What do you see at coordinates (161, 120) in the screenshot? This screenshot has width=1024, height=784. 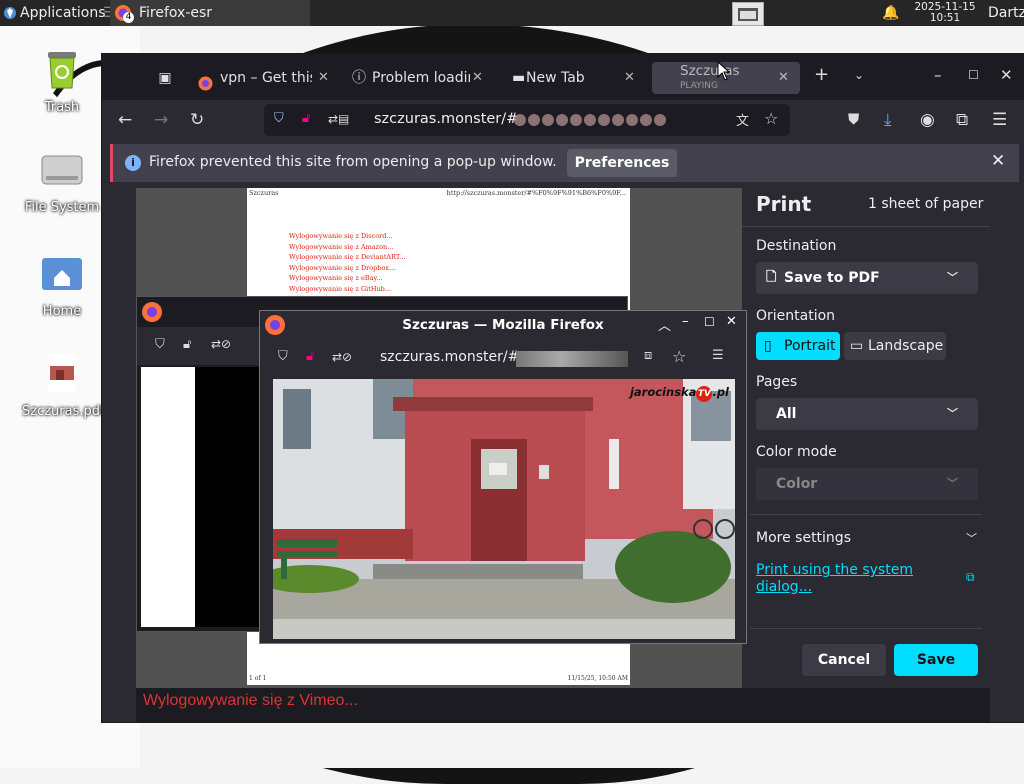 I see `forward-arrow-icon: →` at bounding box center [161, 120].